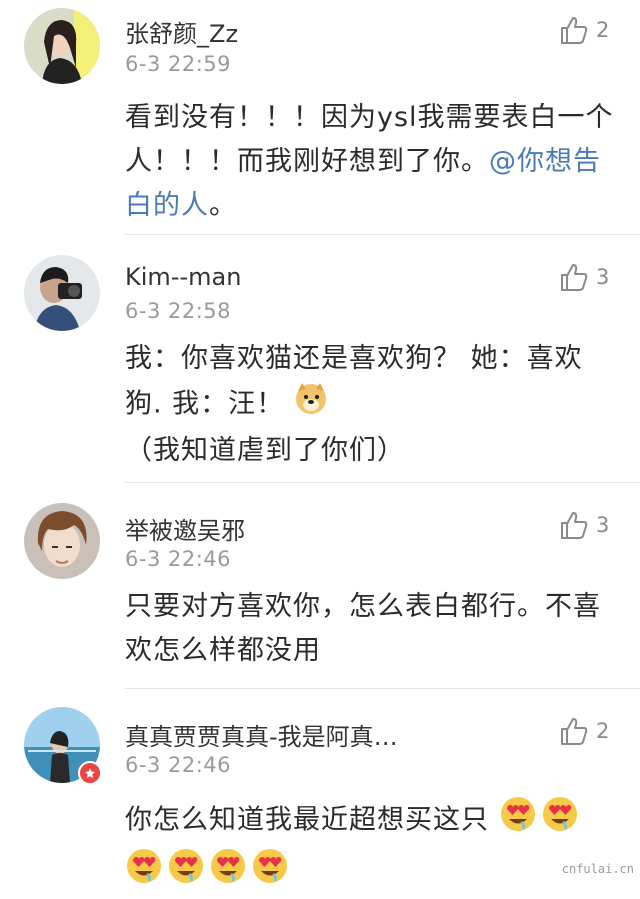 This screenshot has width=640, height=899. I want to click on comment-text-part: 你怎么知道我最近超想买这只, so click(307, 820).